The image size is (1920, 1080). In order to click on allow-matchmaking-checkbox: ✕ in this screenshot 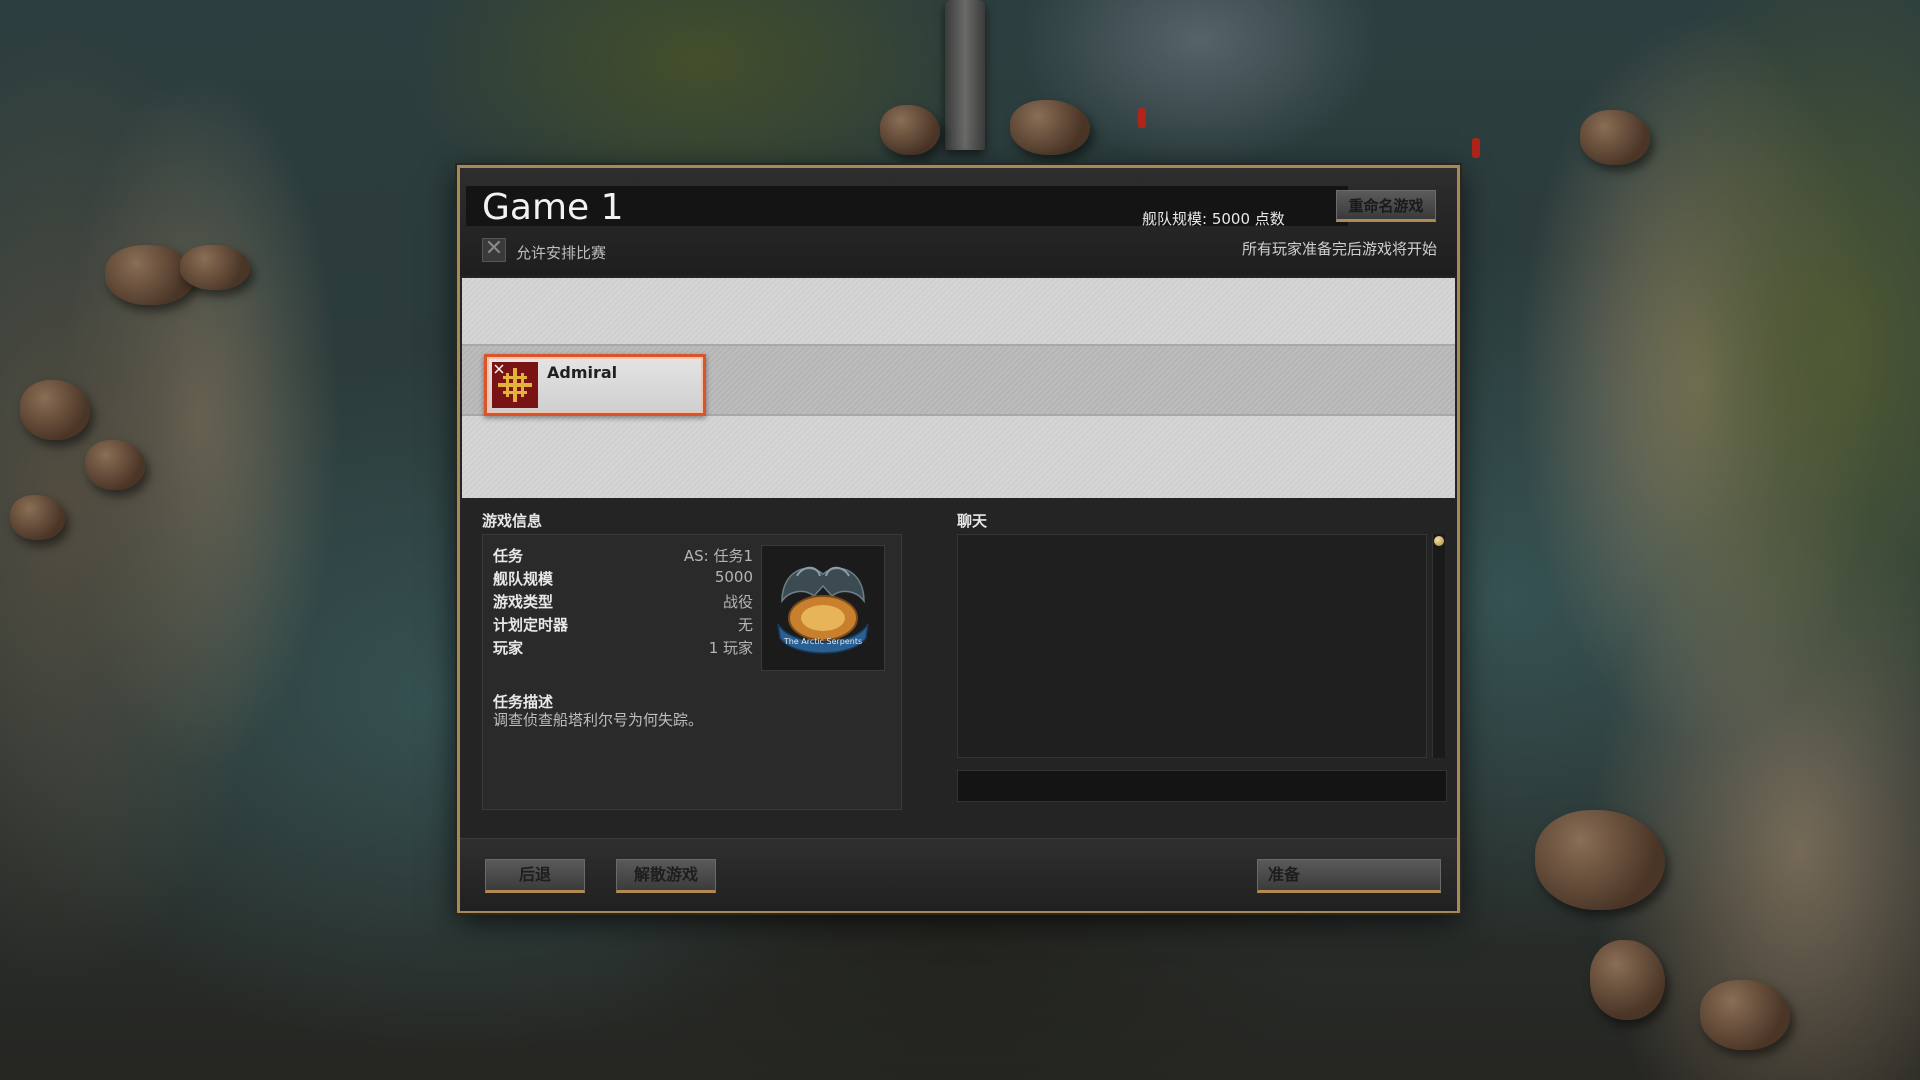, I will do `click(494, 250)`.